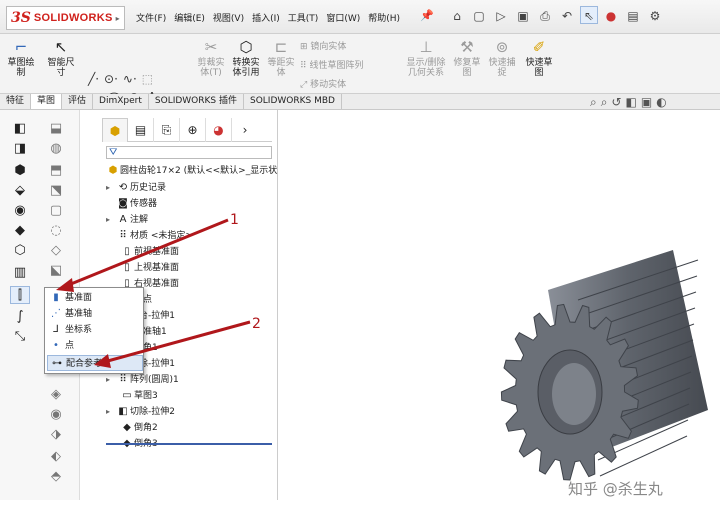  Describe the element at coordinates (153, 293) in the screenshot. I see `annotation-arrows` at that location.